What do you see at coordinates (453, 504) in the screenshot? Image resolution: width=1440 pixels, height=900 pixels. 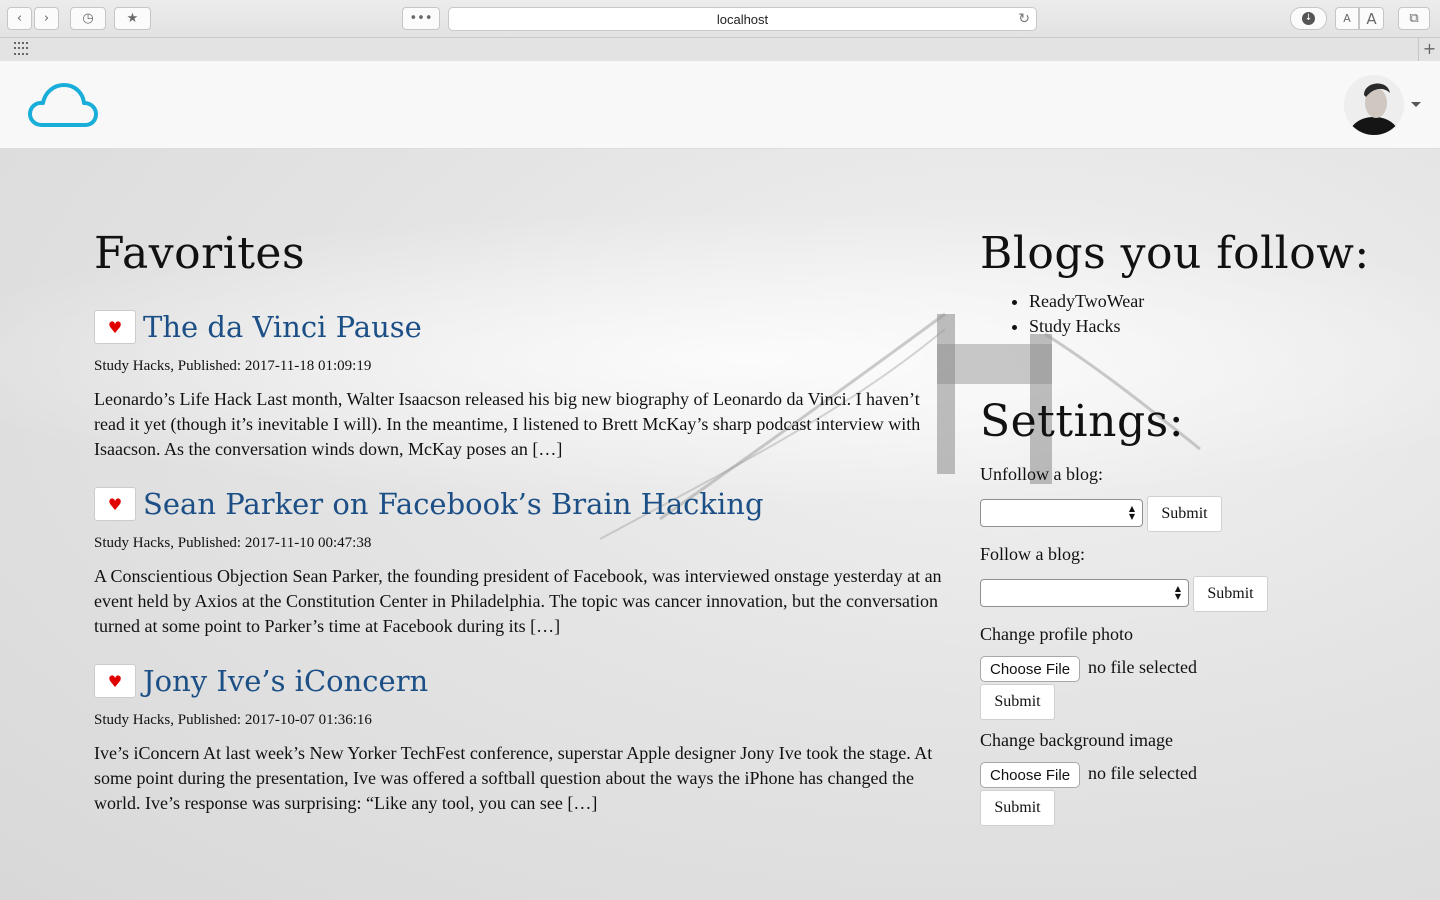 I see `post-title-link: Sean Parker on Facebook’s Brain Hacking` at bounding box center [453, 504].